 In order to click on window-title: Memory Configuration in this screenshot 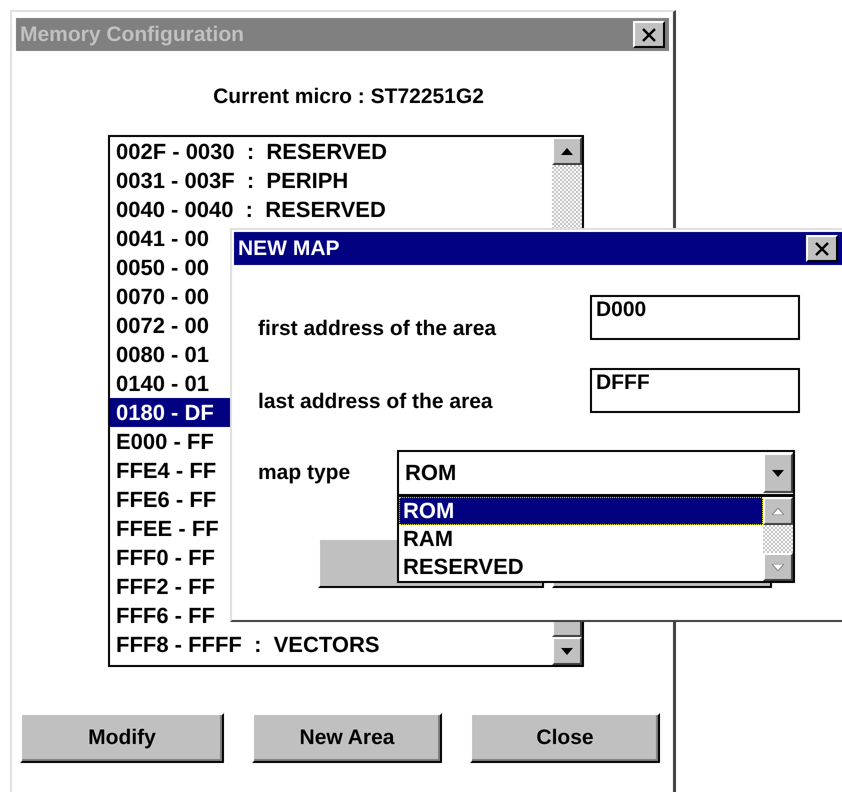, I will do `click(132, 34)`.